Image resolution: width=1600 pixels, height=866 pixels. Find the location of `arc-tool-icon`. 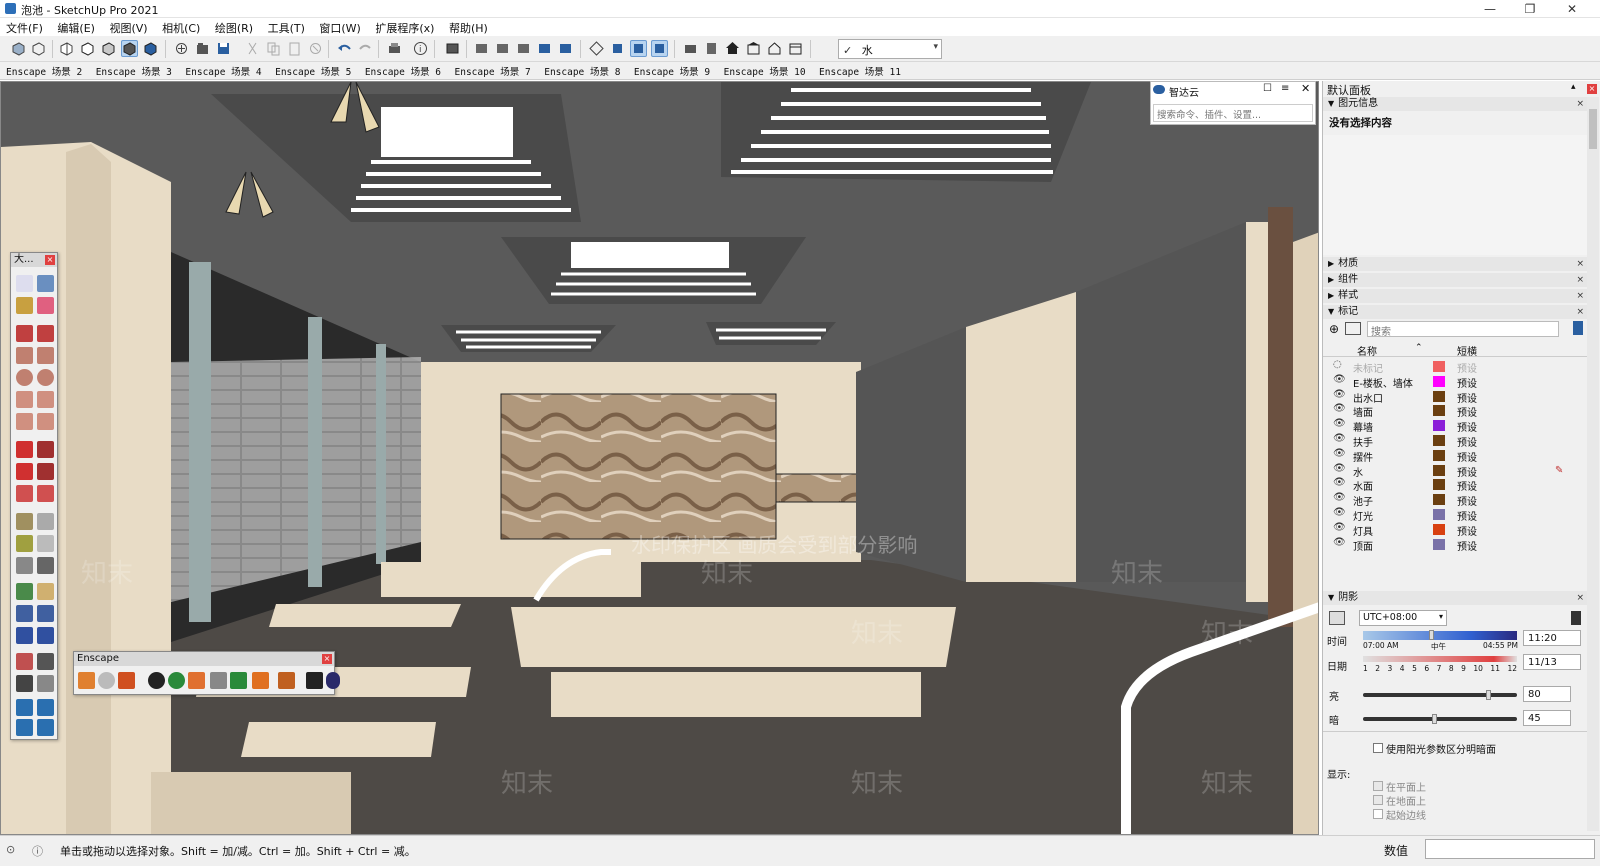

arc-tool-icon is located at coordinates (24, 399).